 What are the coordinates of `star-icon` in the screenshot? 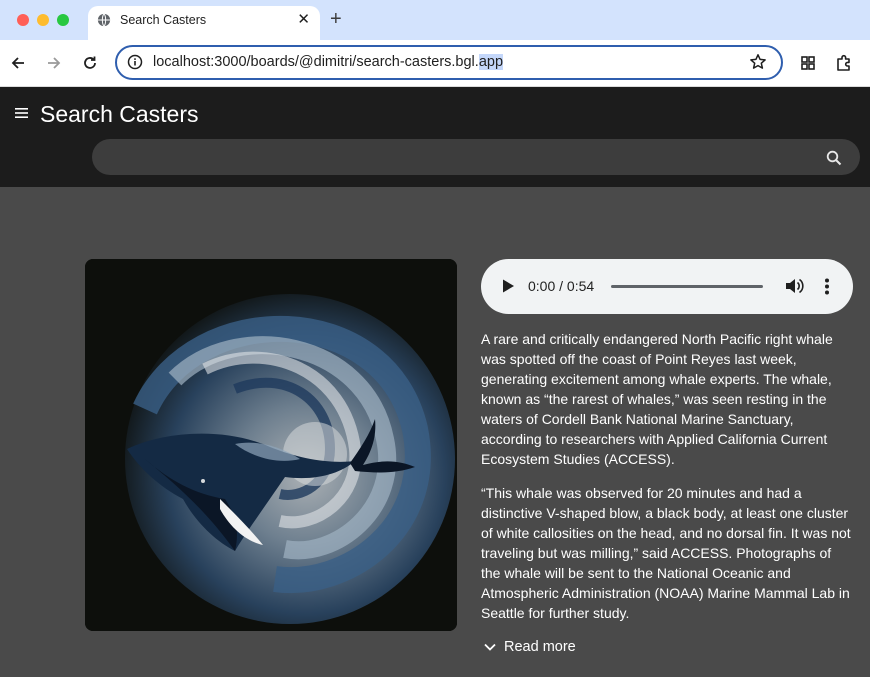 It's located at (758, 62).